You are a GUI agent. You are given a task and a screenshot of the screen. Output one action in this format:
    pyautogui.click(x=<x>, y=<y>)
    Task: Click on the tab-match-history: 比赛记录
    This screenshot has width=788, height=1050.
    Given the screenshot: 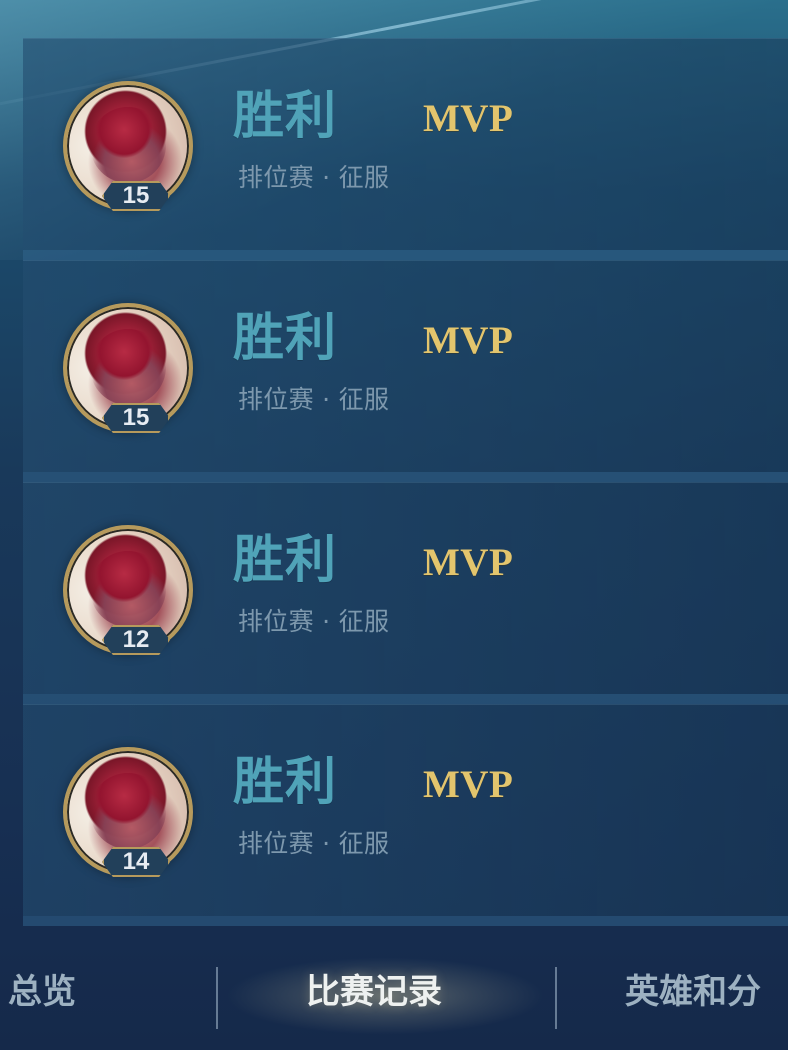 What is the action you would take?
    pyautogui.click(x=374, y=992)
    